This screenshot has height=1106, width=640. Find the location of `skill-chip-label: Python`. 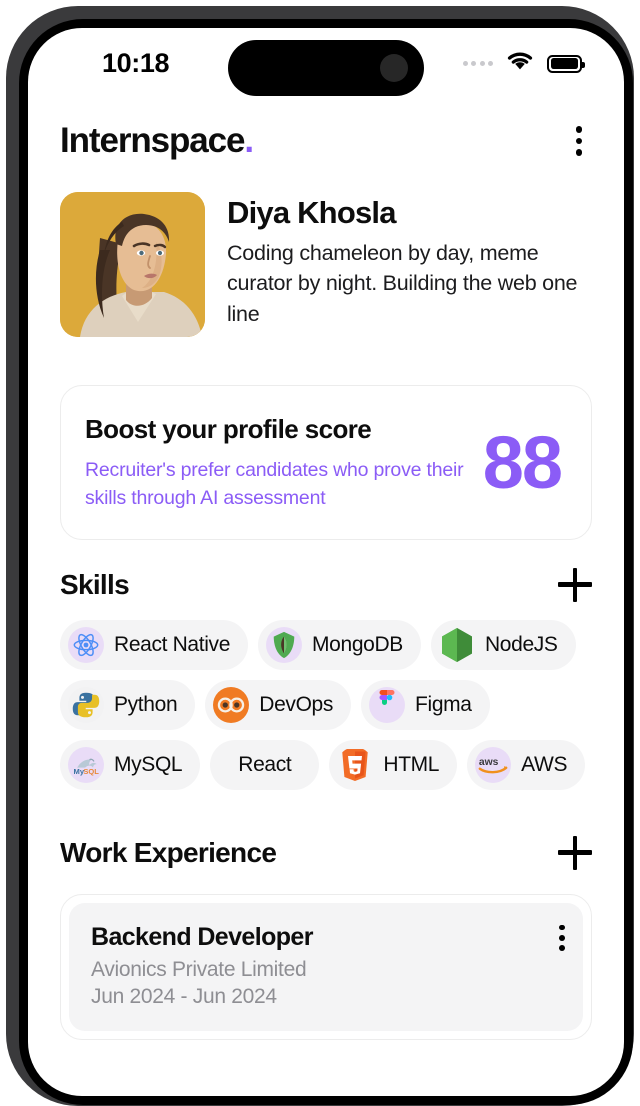

skill-chip-label: Python is located at coordinates (146, 704).